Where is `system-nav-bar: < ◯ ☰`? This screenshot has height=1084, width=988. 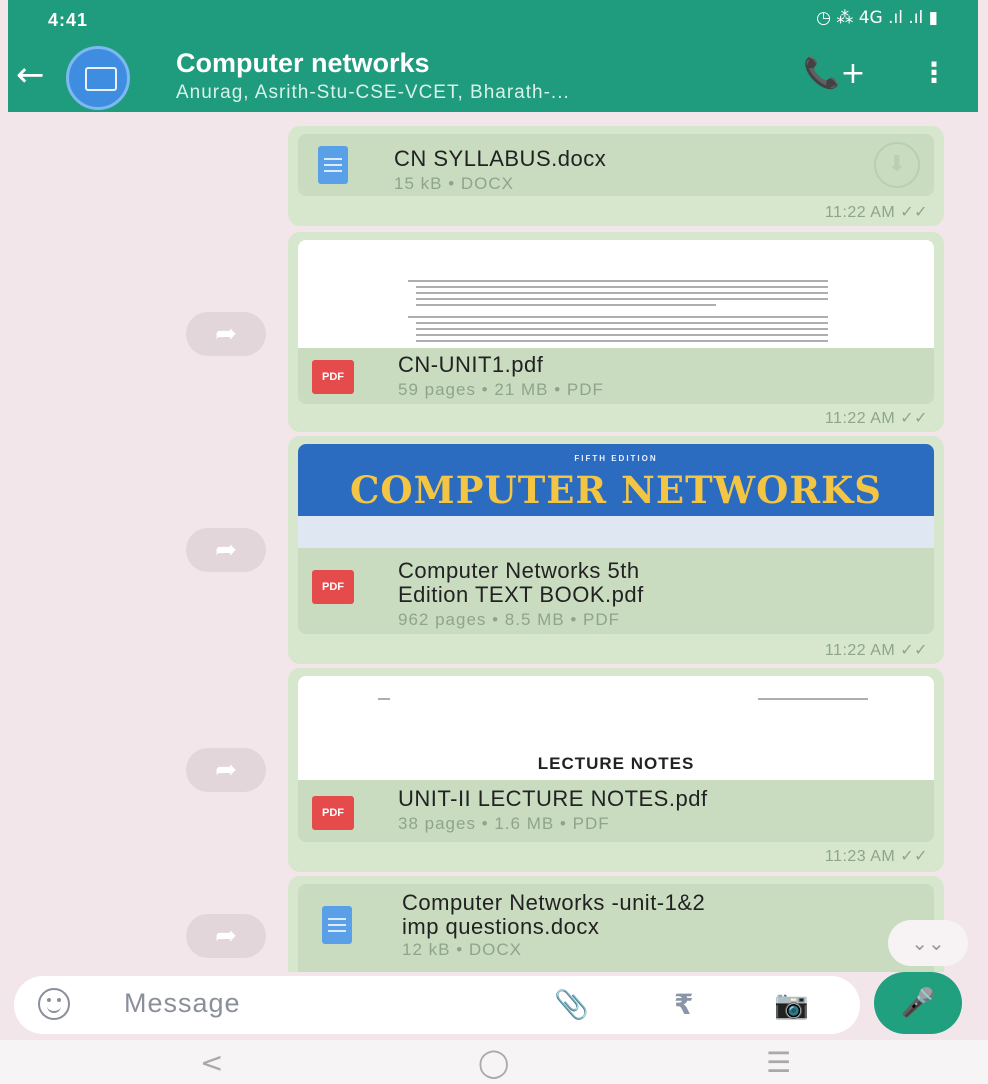 system-nav-bar: < ◯ ☰ is located at coordinates (494, 1062).